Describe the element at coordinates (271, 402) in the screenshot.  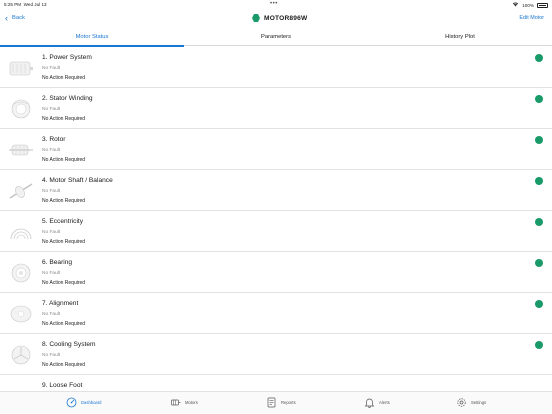
I see `reports-icon` at that location.